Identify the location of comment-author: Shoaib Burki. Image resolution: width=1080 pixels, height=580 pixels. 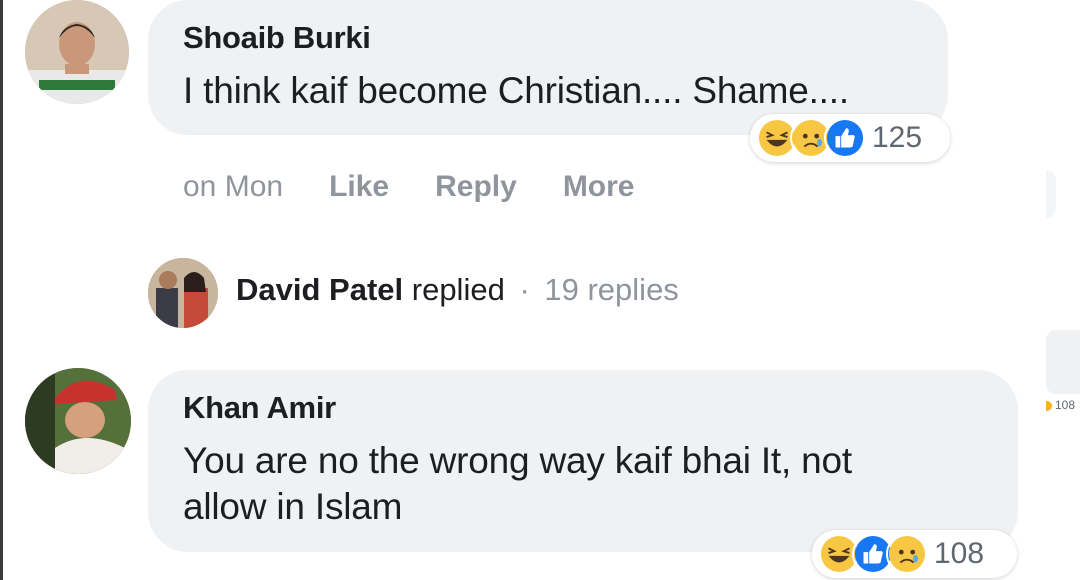
(277, 38).